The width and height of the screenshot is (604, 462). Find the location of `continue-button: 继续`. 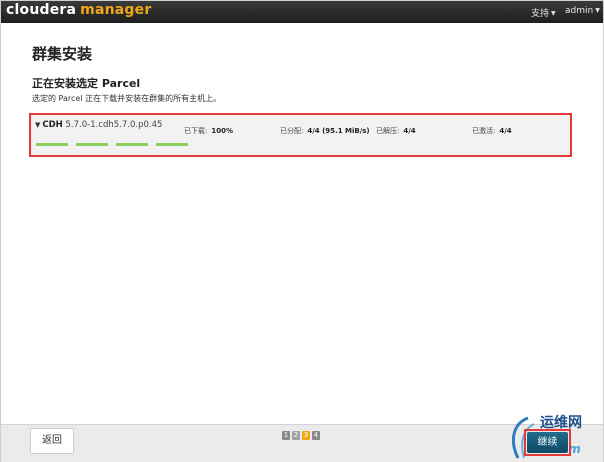

continue-button: 继续 is located at coordinates (547, 442).